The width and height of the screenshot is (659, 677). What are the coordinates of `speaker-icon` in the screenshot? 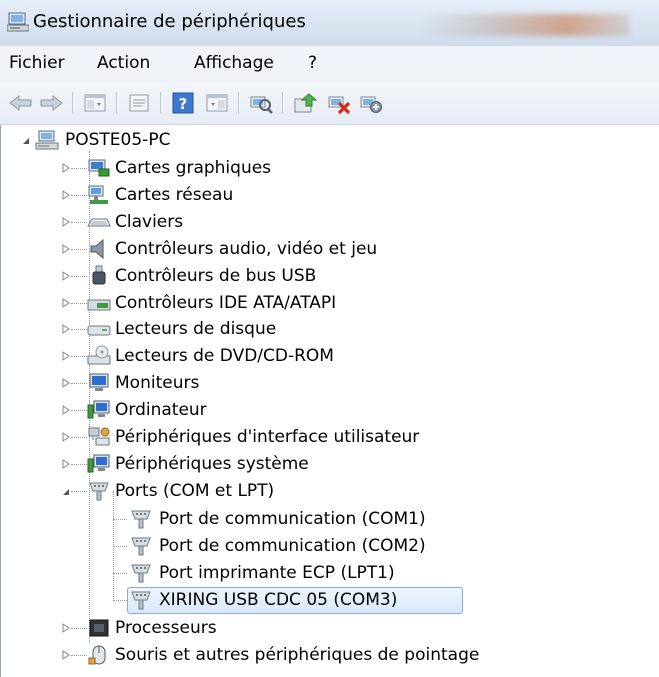 It's located at (97, 248).